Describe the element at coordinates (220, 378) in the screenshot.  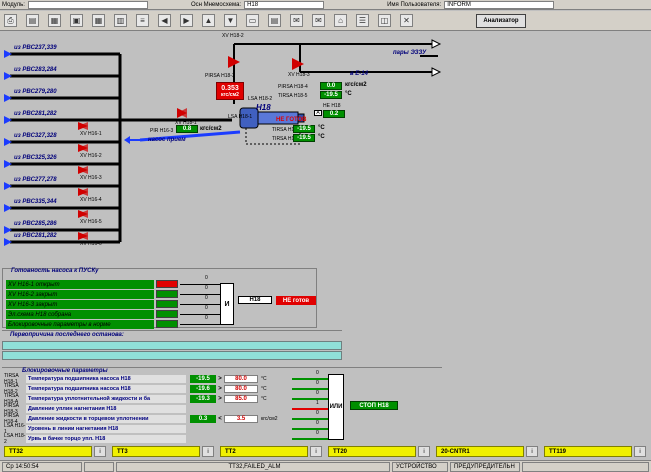
I see `block-sign: >` at that location.